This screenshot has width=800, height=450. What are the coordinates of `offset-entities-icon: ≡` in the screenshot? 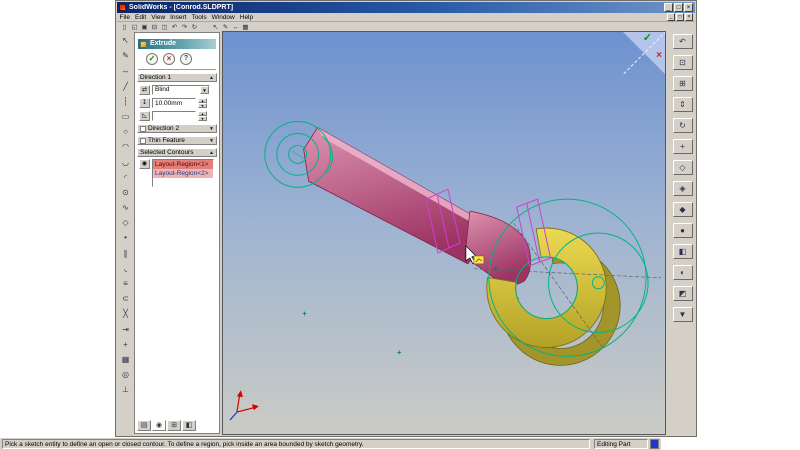 It's located at (125, 283).